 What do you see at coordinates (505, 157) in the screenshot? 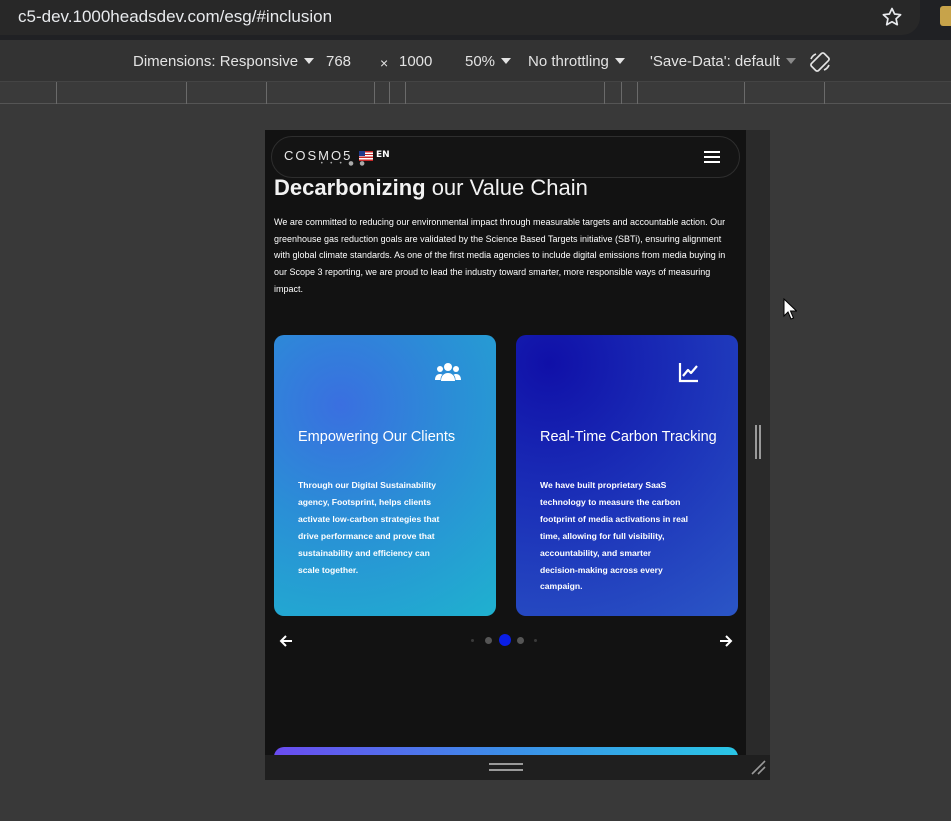
I see `site-navbar: COSMO5 • • • ● ● EN` at bounding box center [505, 157].